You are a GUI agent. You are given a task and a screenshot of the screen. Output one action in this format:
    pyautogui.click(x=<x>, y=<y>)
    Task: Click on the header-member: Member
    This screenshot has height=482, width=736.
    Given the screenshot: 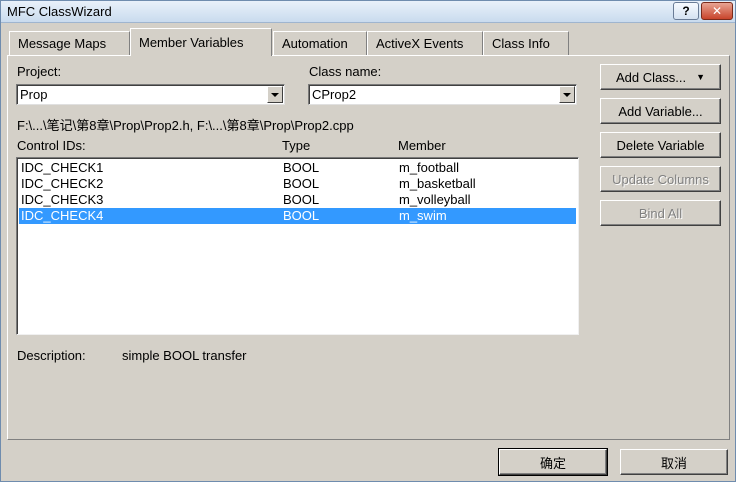 What is the action you would take?
    pyautogui.click(x=422, y=145)
    